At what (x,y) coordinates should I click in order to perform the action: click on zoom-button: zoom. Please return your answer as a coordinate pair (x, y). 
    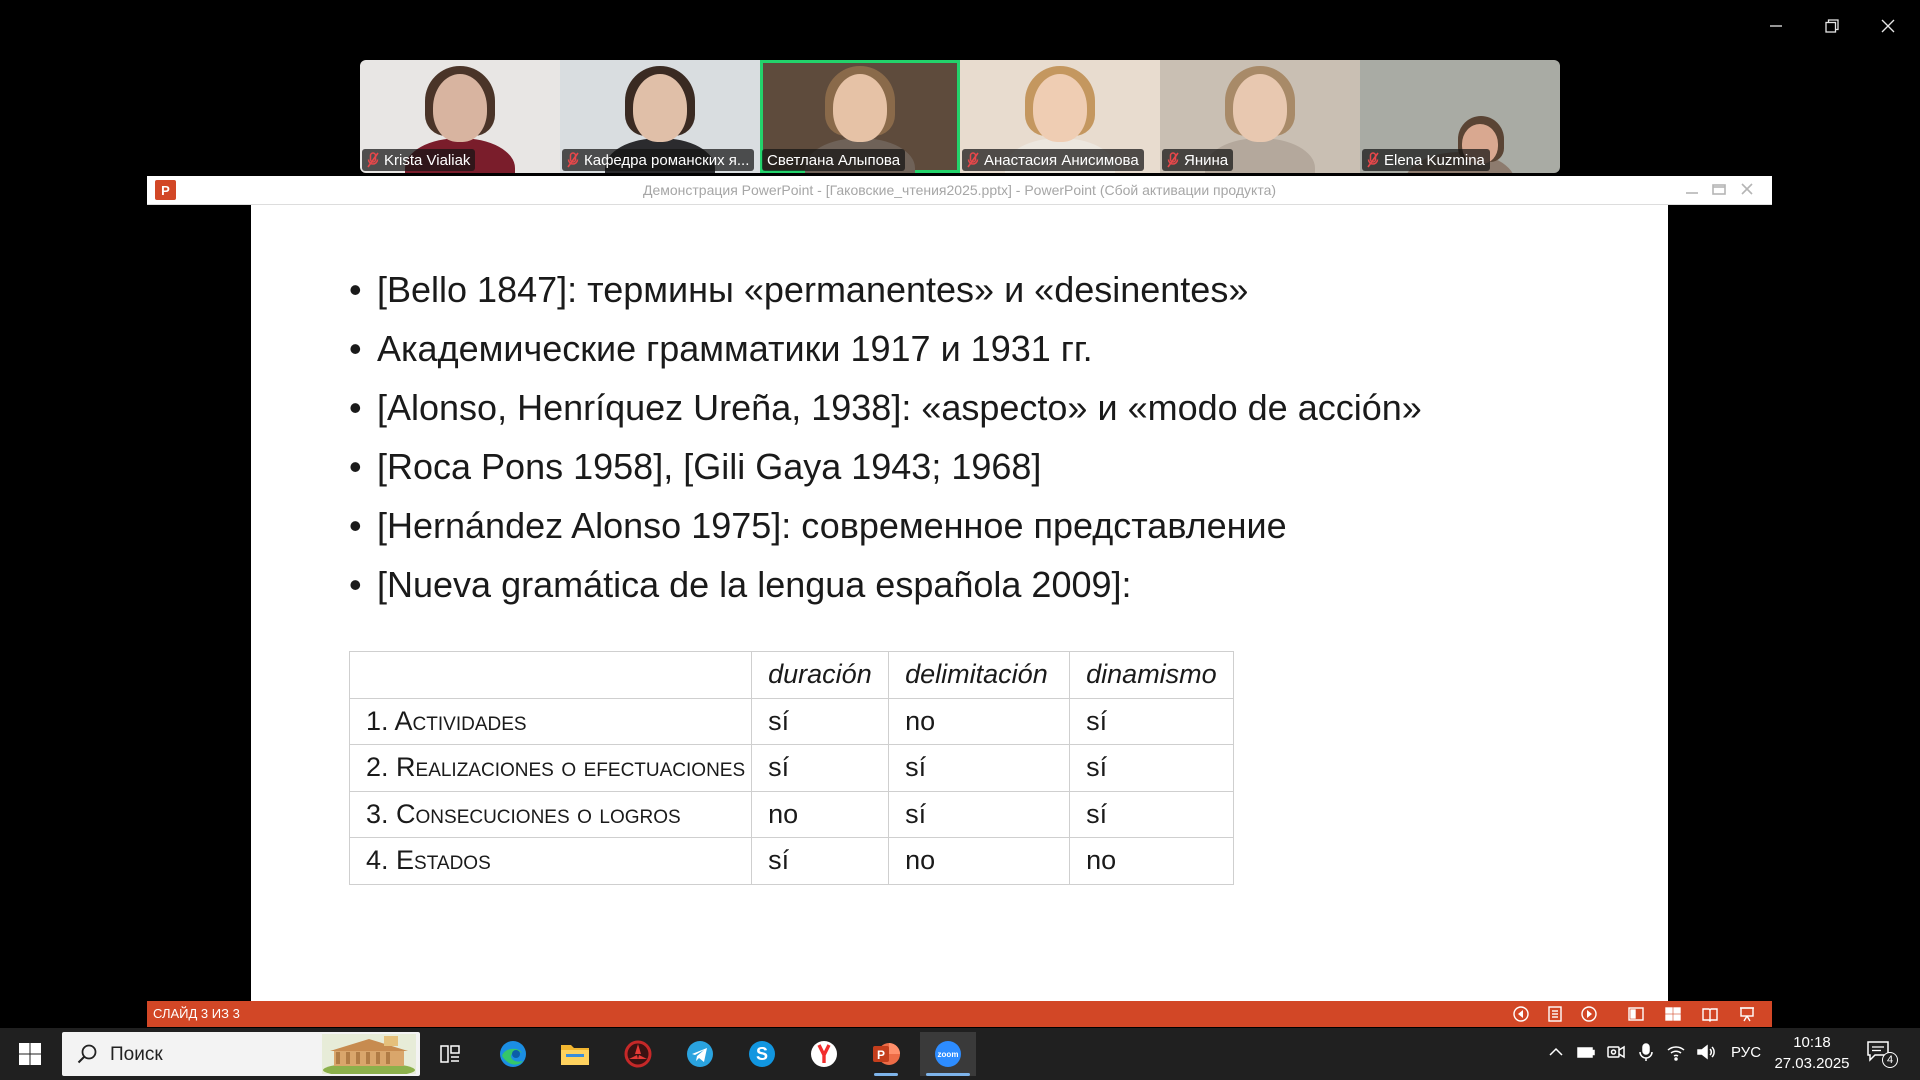
    Looking at the image, I should click on (948, 1054).